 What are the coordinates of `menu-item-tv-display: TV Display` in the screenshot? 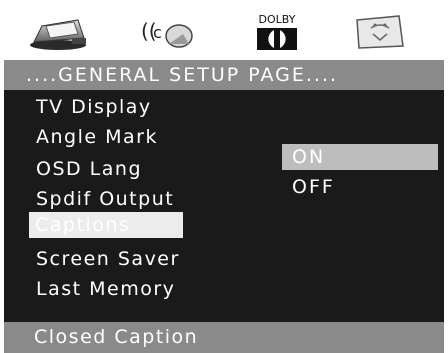 It's located at (91, 107).